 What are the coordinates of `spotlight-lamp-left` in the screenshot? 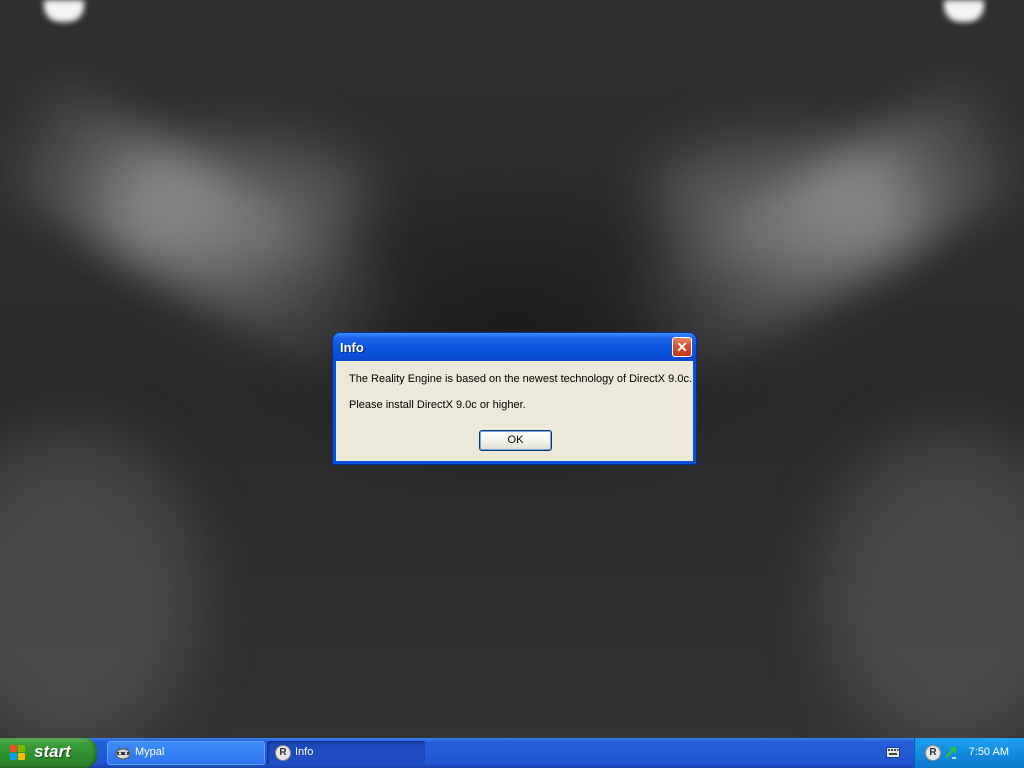 It's located at (64, 11).